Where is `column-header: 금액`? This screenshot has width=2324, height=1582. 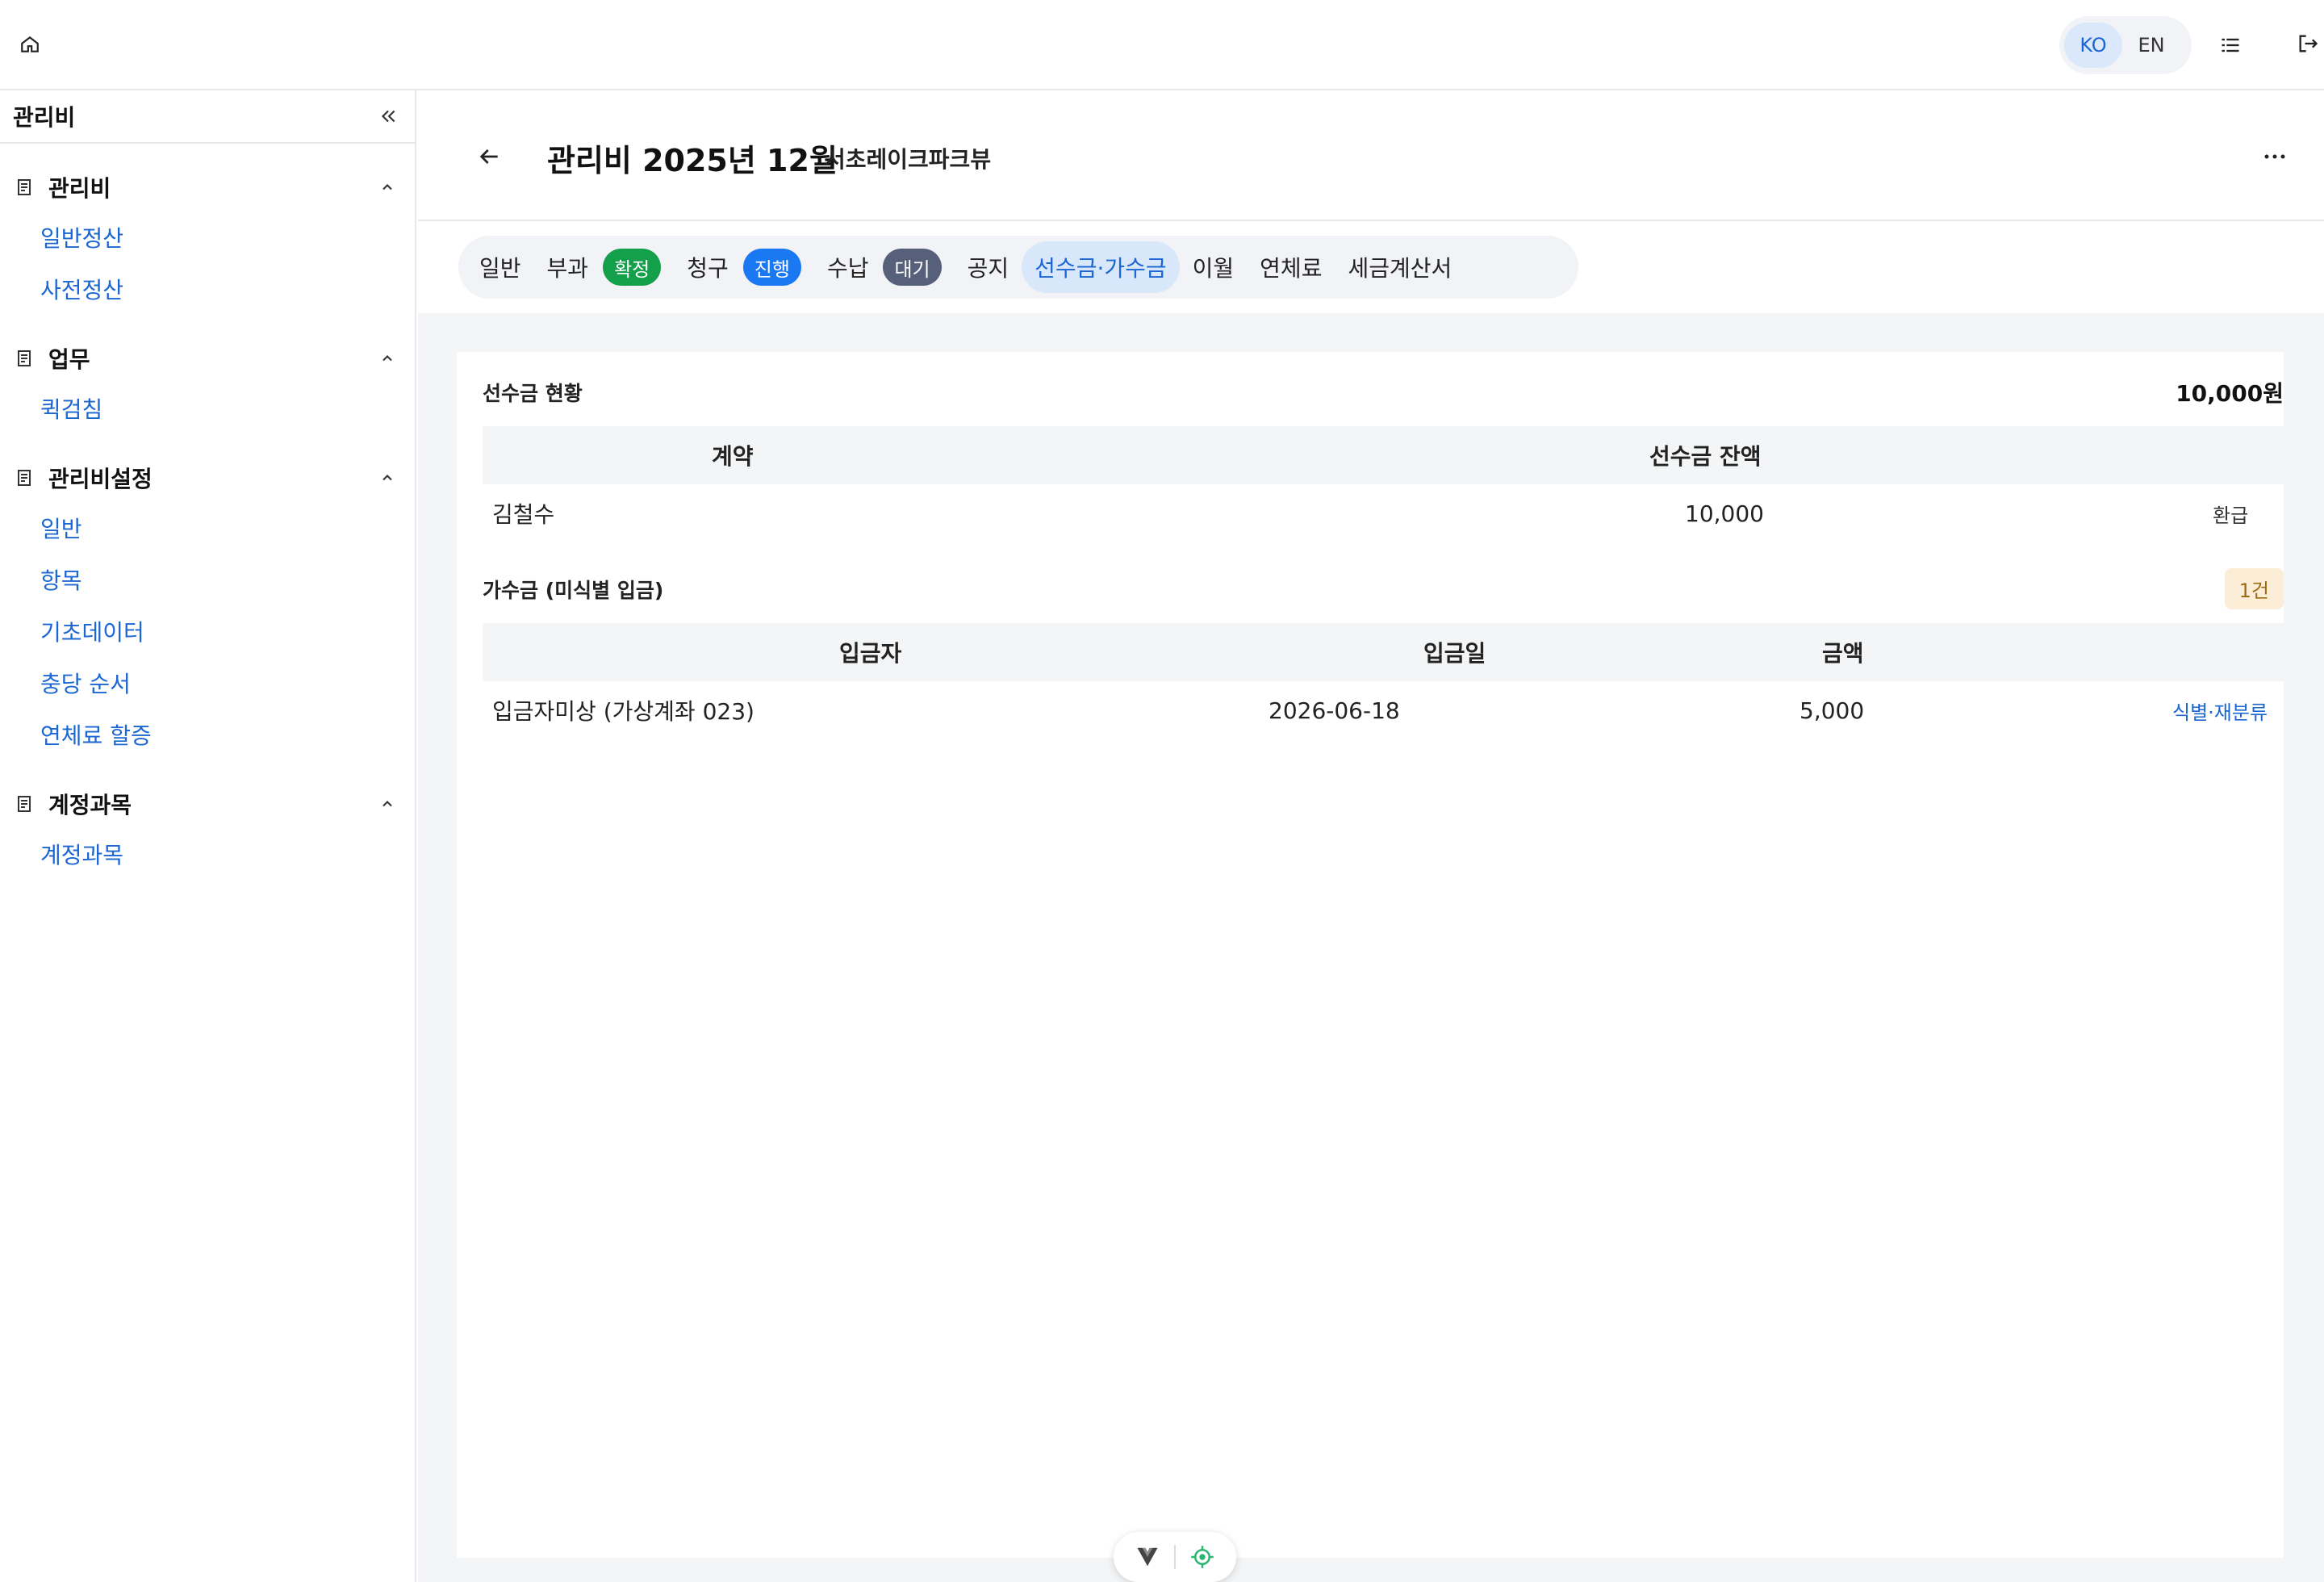 column-header: 금액 is located at coordinates (1843, 653).